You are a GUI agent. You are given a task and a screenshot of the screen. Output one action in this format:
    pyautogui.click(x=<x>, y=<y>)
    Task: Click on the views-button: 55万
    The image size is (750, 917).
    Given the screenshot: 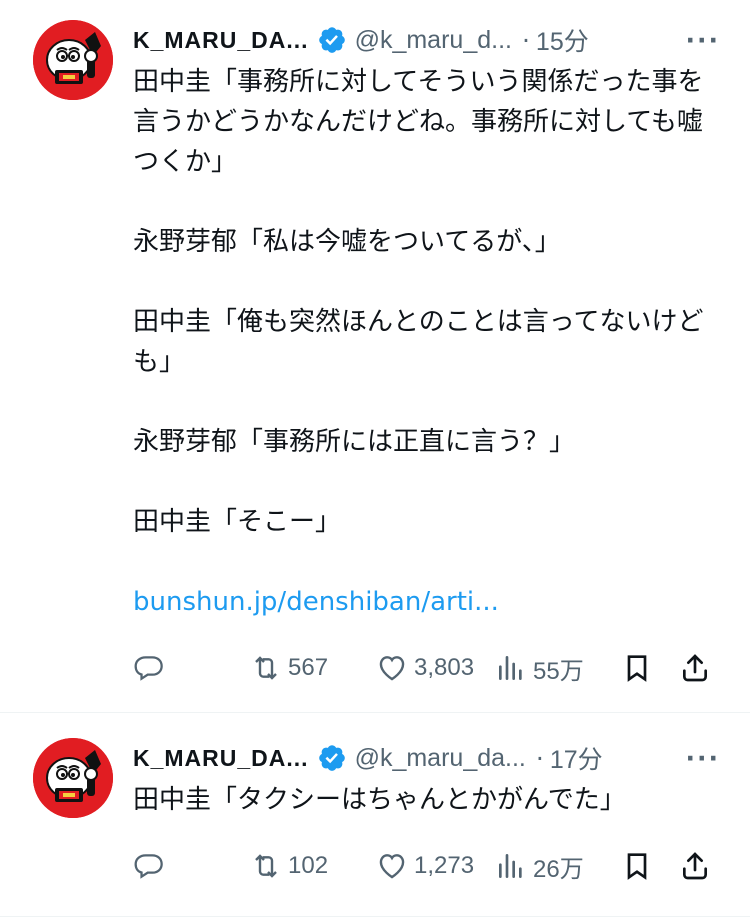 What is the action you would take?
    pyautogui.click(x=539, y=668)
    